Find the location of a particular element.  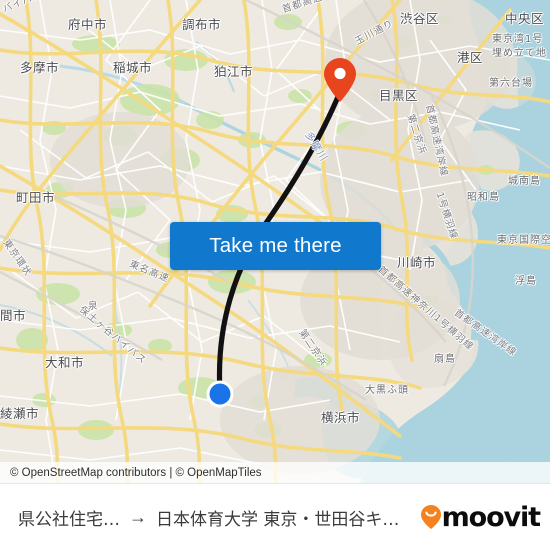

origin-location-dot is located at coordinates (220, 394).